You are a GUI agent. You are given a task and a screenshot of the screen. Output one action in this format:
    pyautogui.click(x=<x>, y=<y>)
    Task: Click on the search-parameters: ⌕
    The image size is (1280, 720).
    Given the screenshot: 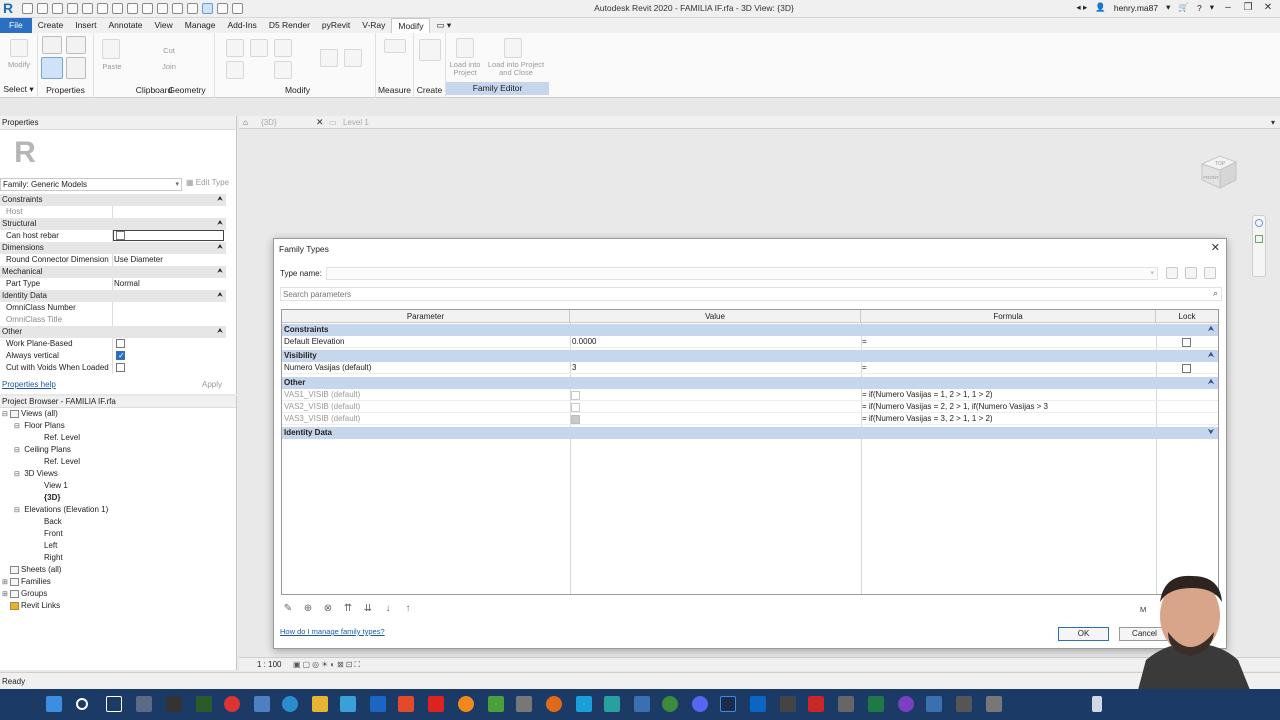 What is the action you would take?
    pyautogui.click(x=751, y=294)
    